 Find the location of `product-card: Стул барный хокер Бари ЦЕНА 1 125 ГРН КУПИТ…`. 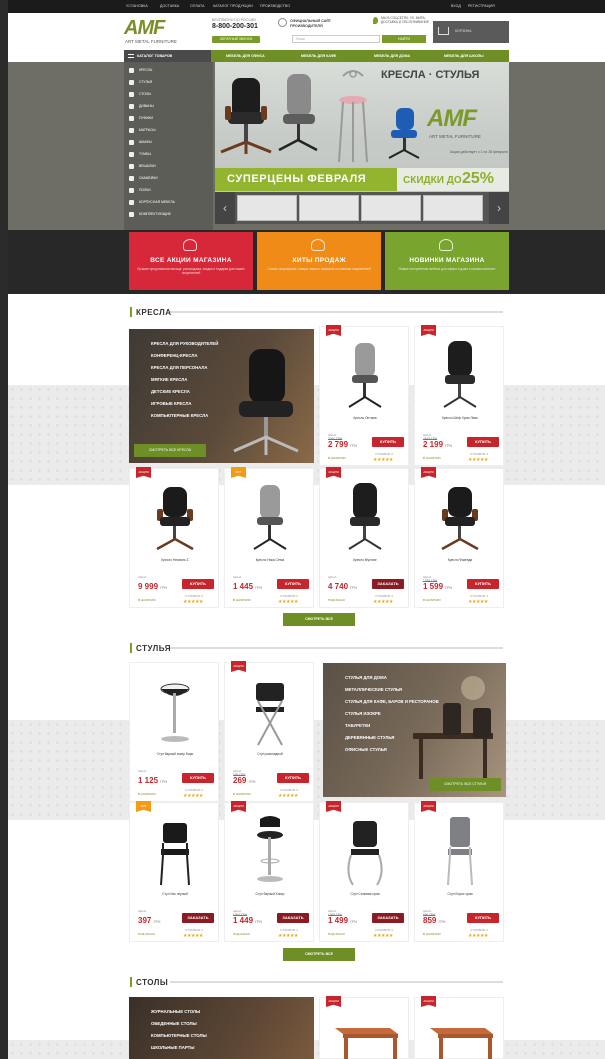

product-card: Стул барный хокер Бари ЦЕНА 1 125 ГРН КУПИТ… is located at coordinates (174, 732).